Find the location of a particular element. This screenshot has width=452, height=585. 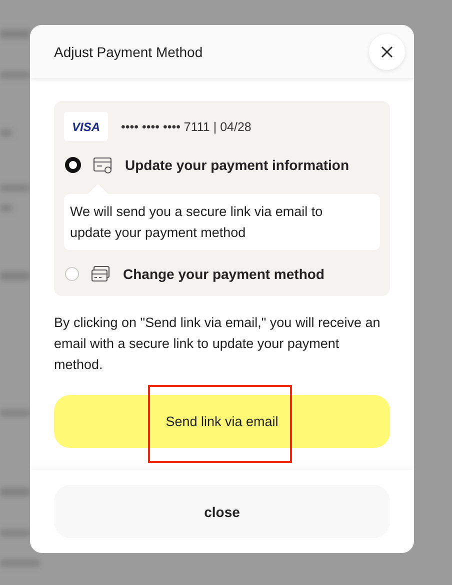

close-icon is located at coordinates (387, 52).